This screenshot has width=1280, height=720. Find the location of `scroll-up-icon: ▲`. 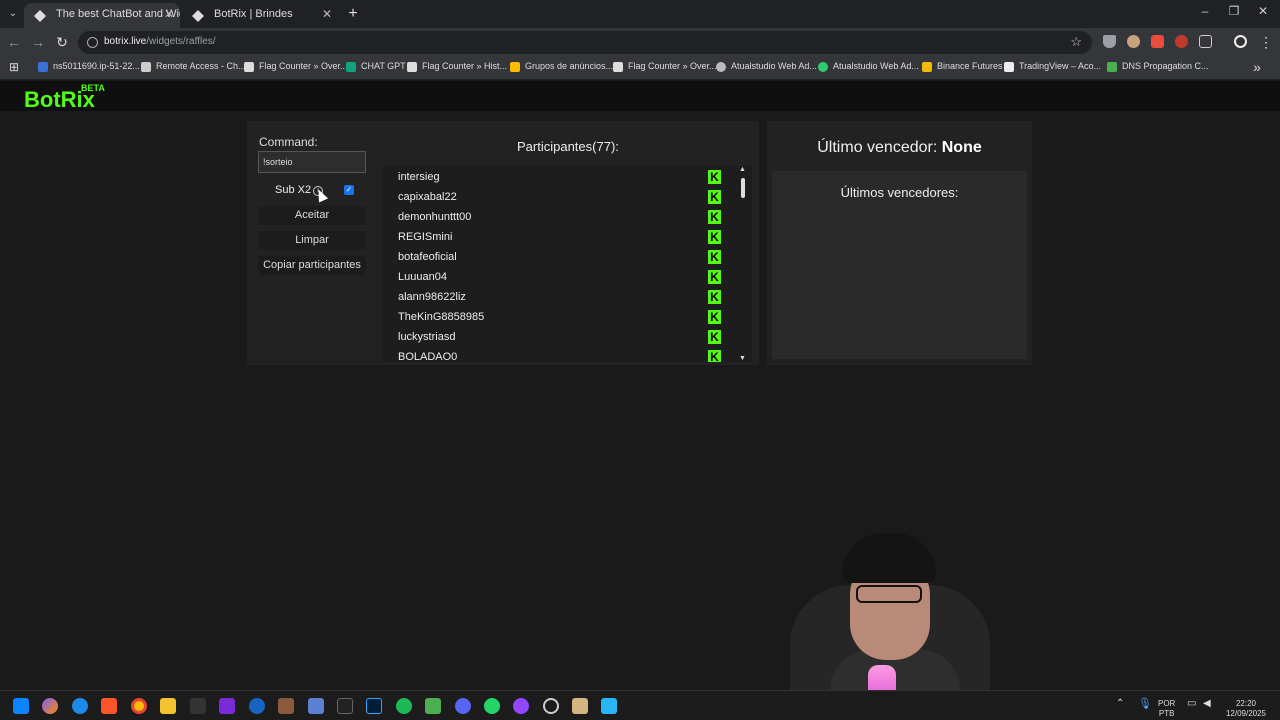

scroll-up-icon: ▲ is located at coordinates (742, 169).